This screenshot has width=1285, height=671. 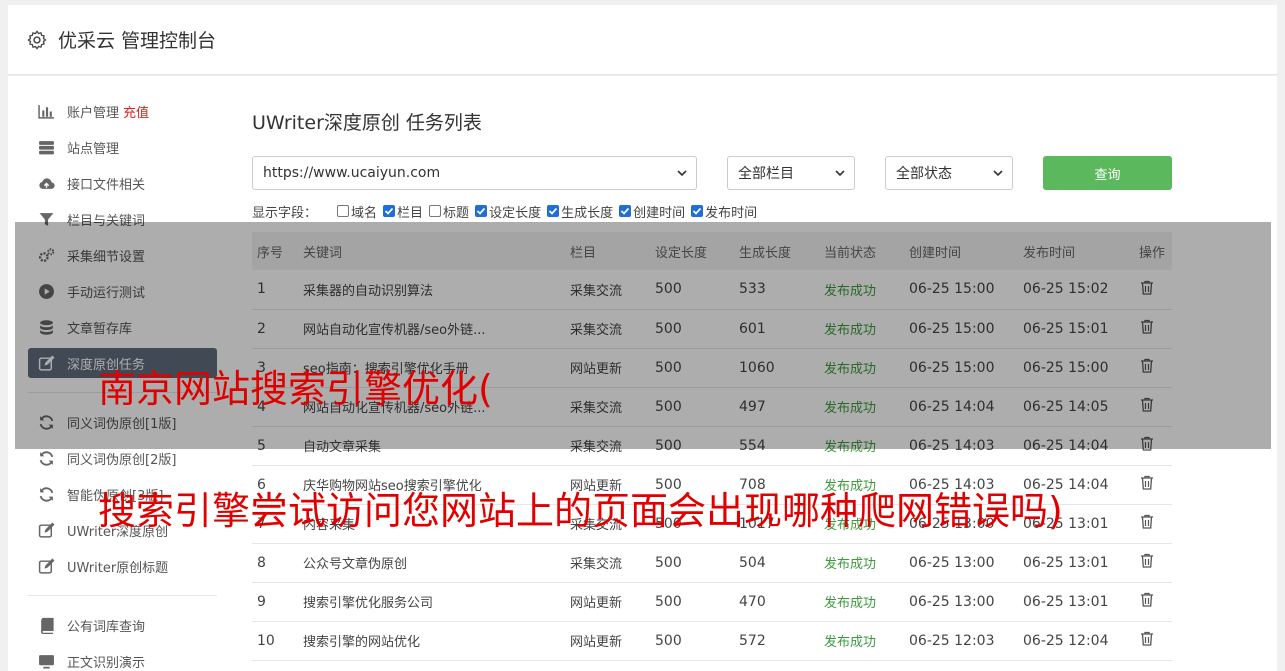 What do you see at coordinates (403, 211) in the screenshot?
I see `field-checkbox-category: 栏目` at bounding box center [403, 211].